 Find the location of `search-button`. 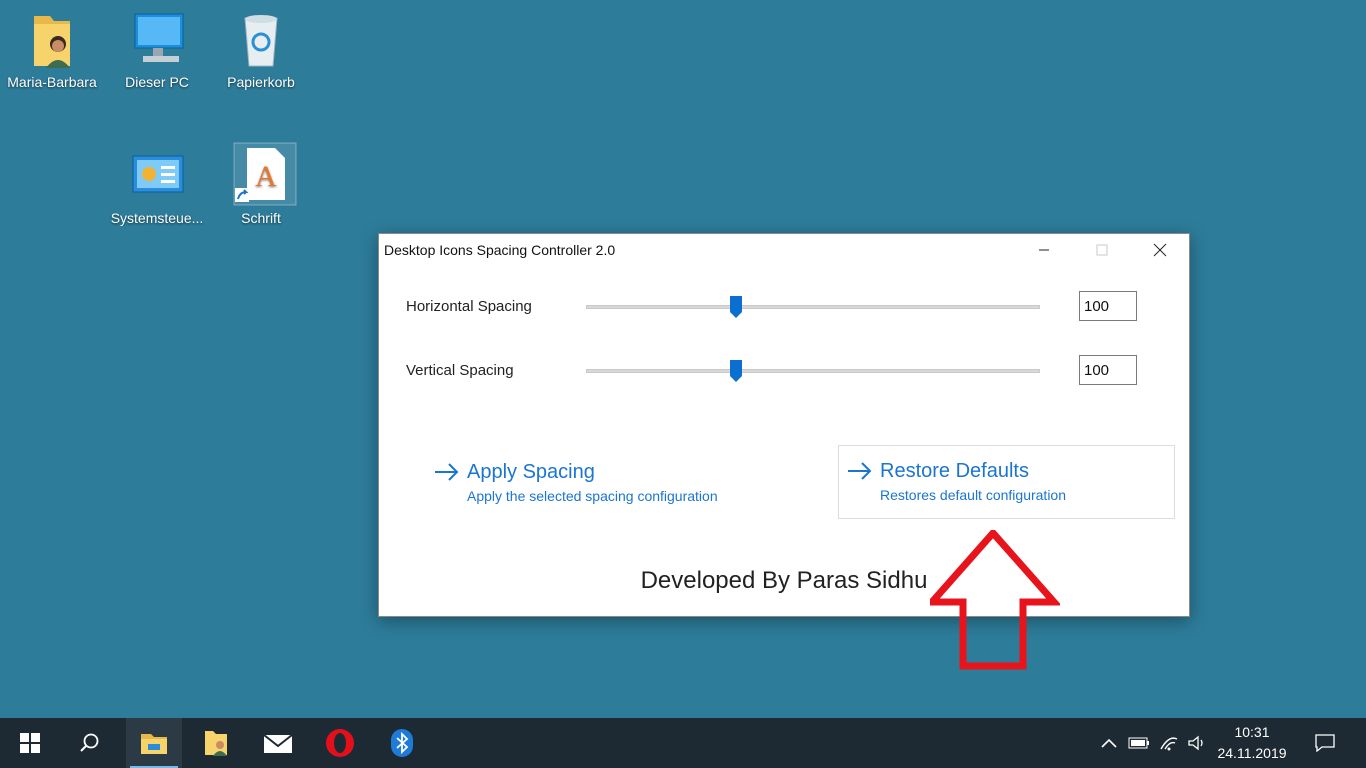

search-button is located at coordinates (90, 743).